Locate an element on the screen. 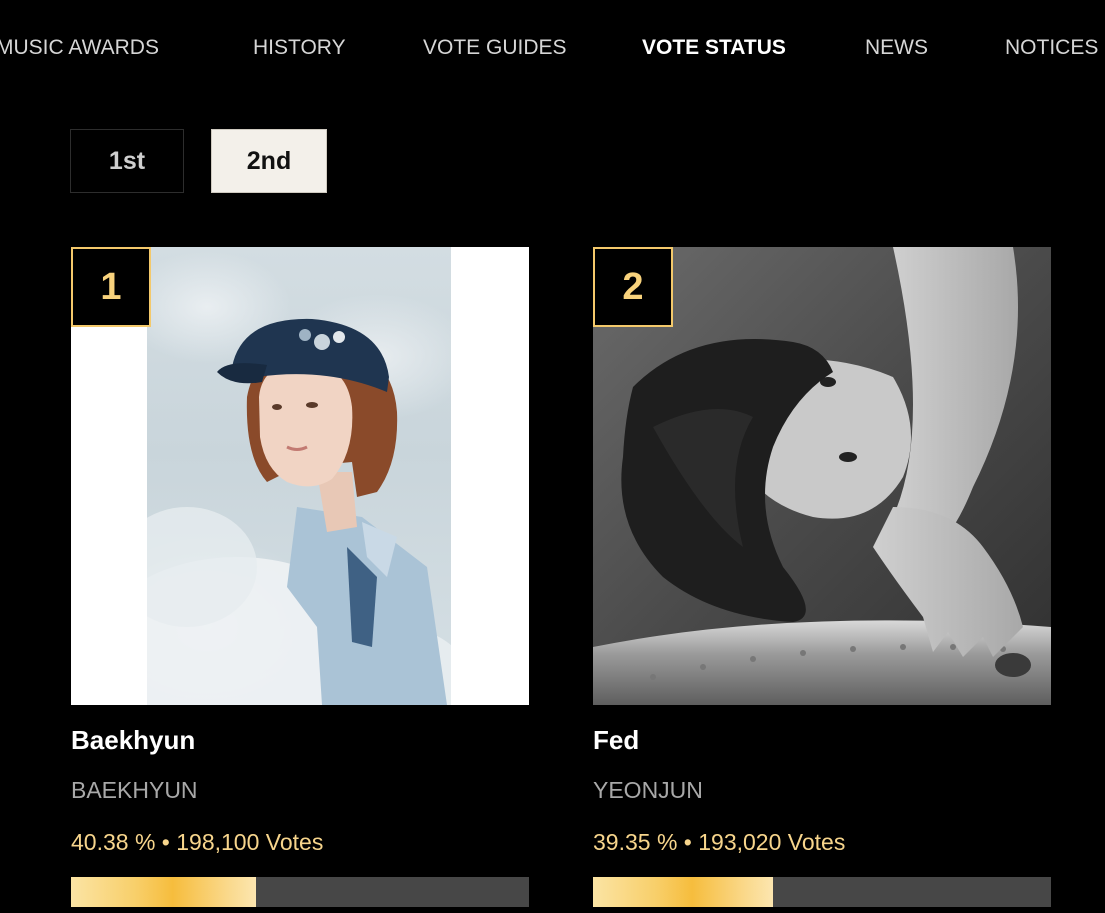 Image resolution: width=1105 pixels, height=913 pixels. rank-badge: 2 is located at coordinates (633, 287).